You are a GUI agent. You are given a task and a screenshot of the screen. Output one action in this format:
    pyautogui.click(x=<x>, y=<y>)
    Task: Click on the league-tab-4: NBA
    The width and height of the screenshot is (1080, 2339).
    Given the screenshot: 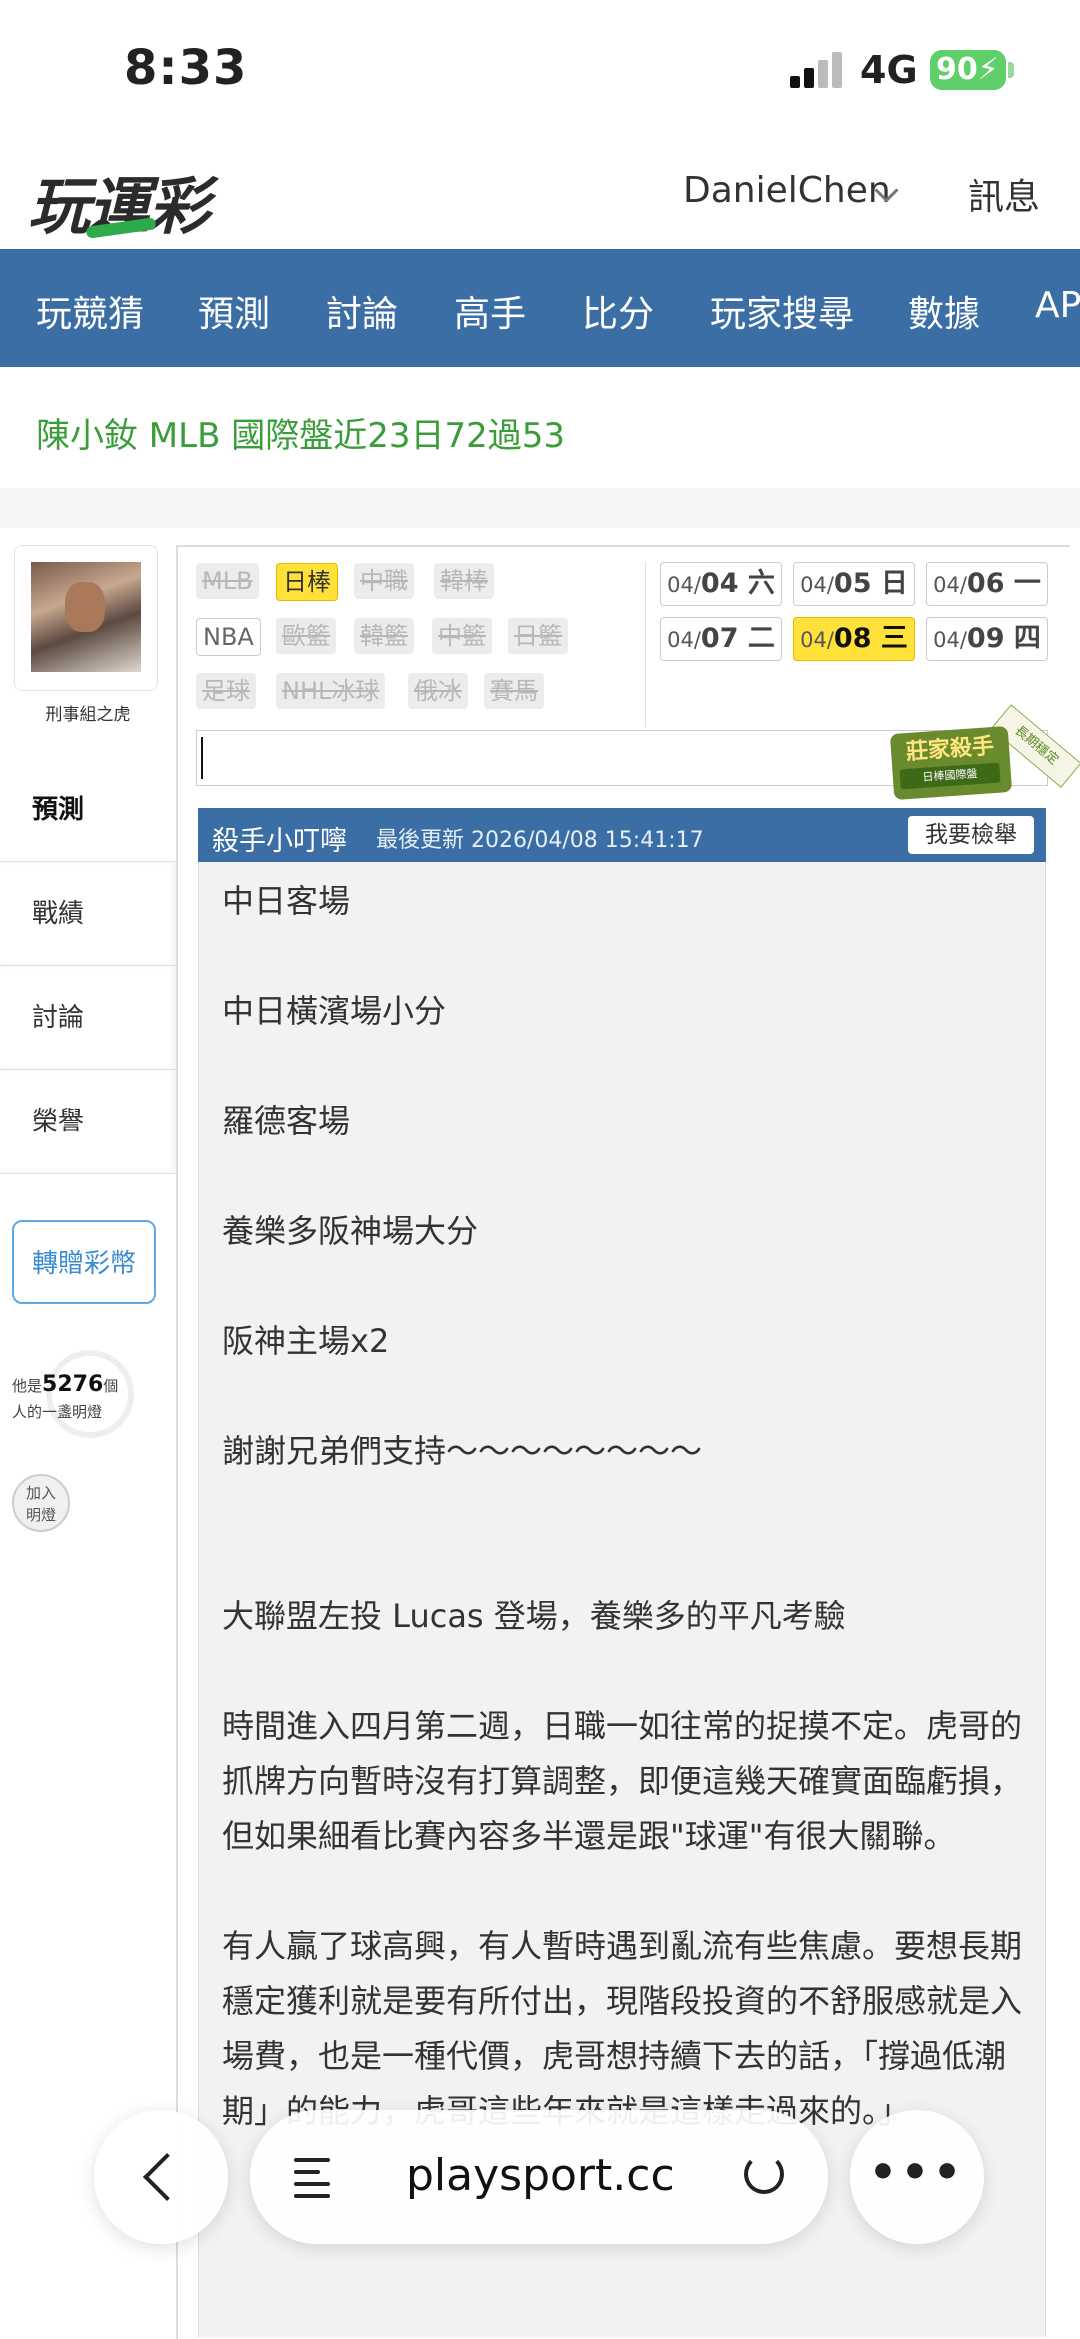 What is the action you would take?
    pyautogui.click(x=228, y=637)
    